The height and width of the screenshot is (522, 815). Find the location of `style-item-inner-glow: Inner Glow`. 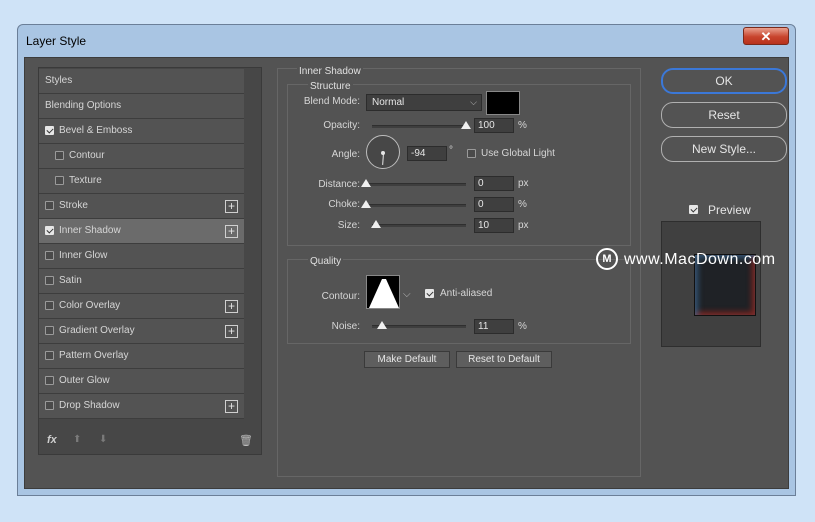

style-item-inner-glow: Inner Glow is located at coordinates (141, 256).